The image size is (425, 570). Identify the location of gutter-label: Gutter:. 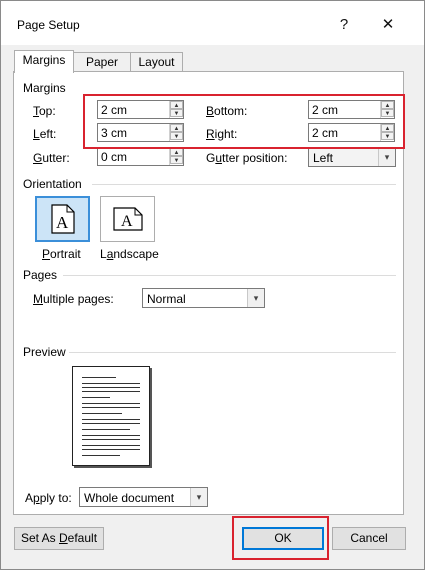
(51, 158).